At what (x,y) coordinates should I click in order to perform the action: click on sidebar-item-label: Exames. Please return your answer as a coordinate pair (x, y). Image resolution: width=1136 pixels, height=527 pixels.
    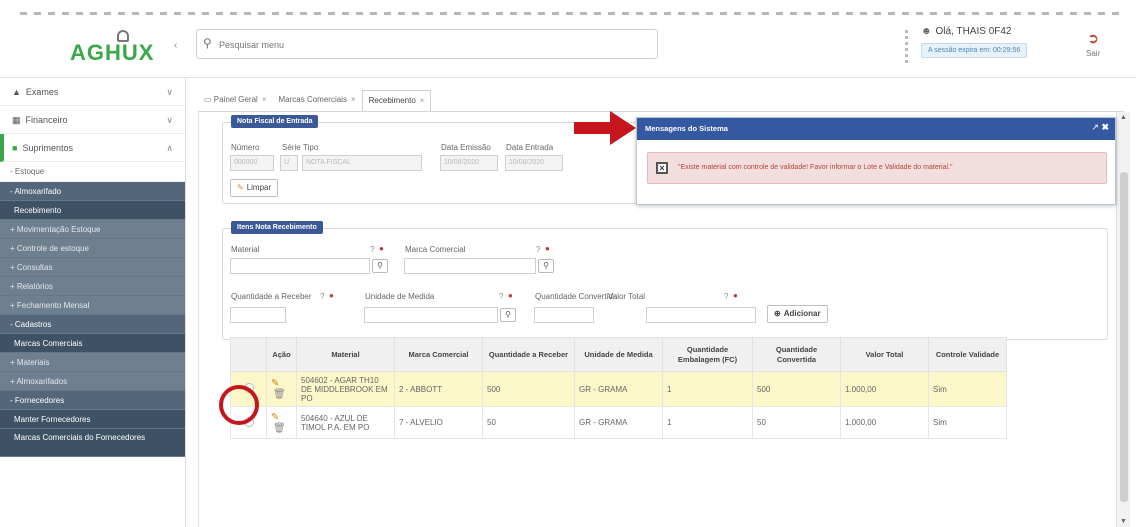
    Looking at the image, I should click on (42, 92).